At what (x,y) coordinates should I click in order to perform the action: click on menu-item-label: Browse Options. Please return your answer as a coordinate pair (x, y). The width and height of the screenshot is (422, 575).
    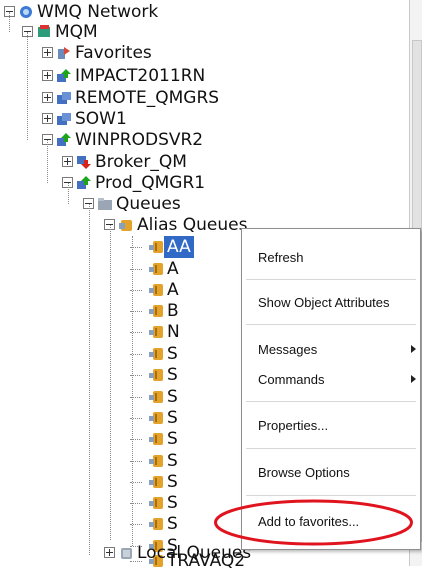
    Looking at the image, I should click on (304, 472).